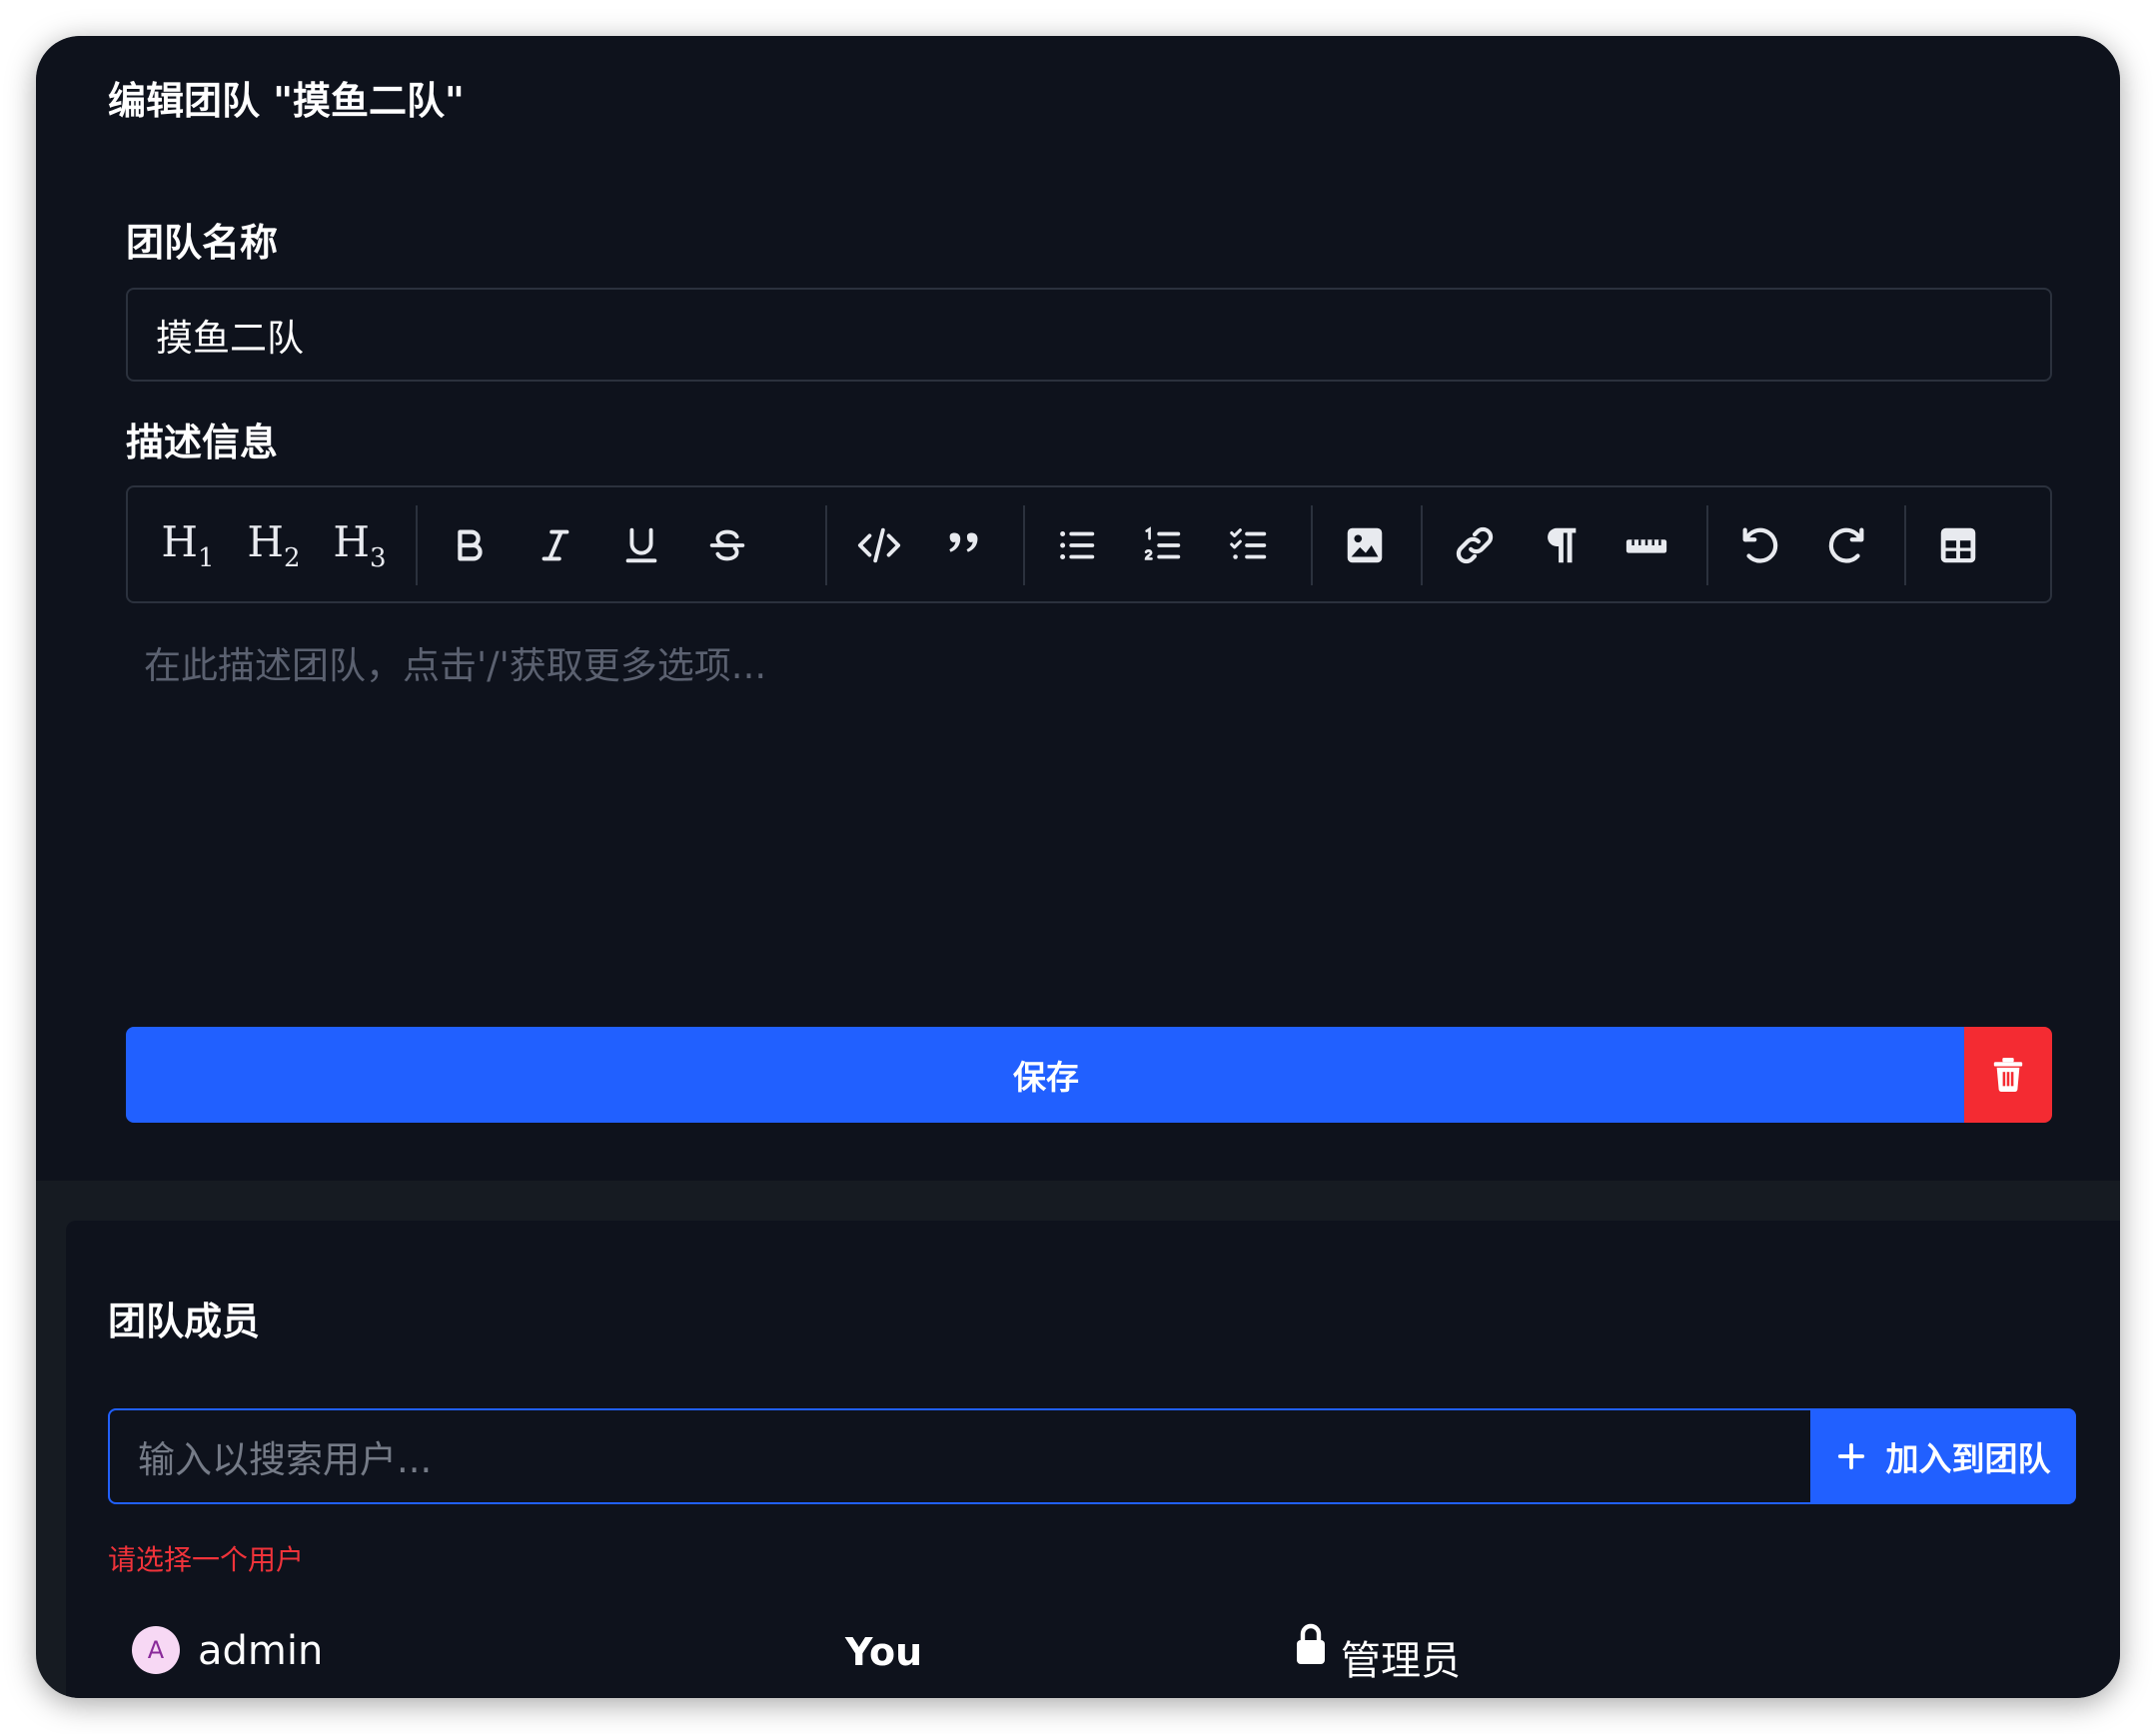 The height and width of the screenshot is (1734, 2156). Describe the element at coordinates (1850, 1456) in the screenshot. I see `plus-icon` at that location.